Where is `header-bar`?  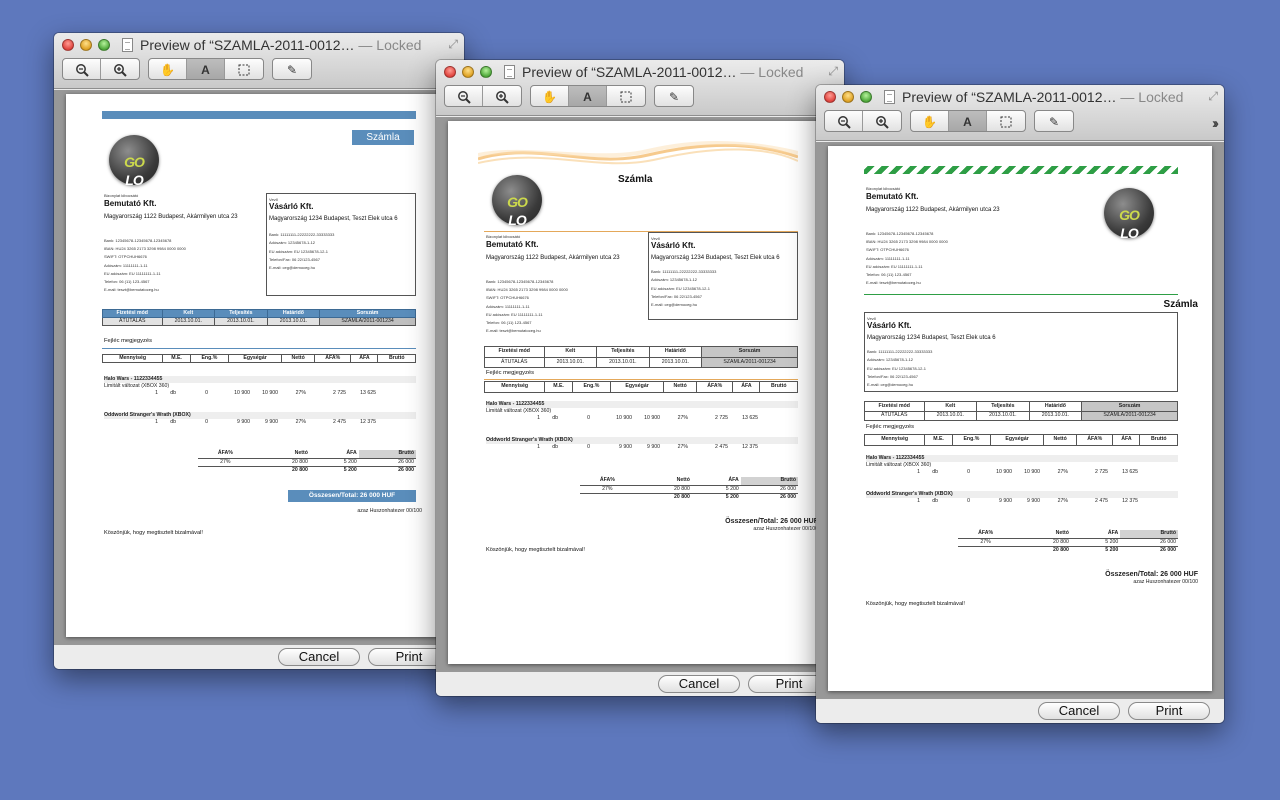 header-bar is located at coordinates (259, 115).